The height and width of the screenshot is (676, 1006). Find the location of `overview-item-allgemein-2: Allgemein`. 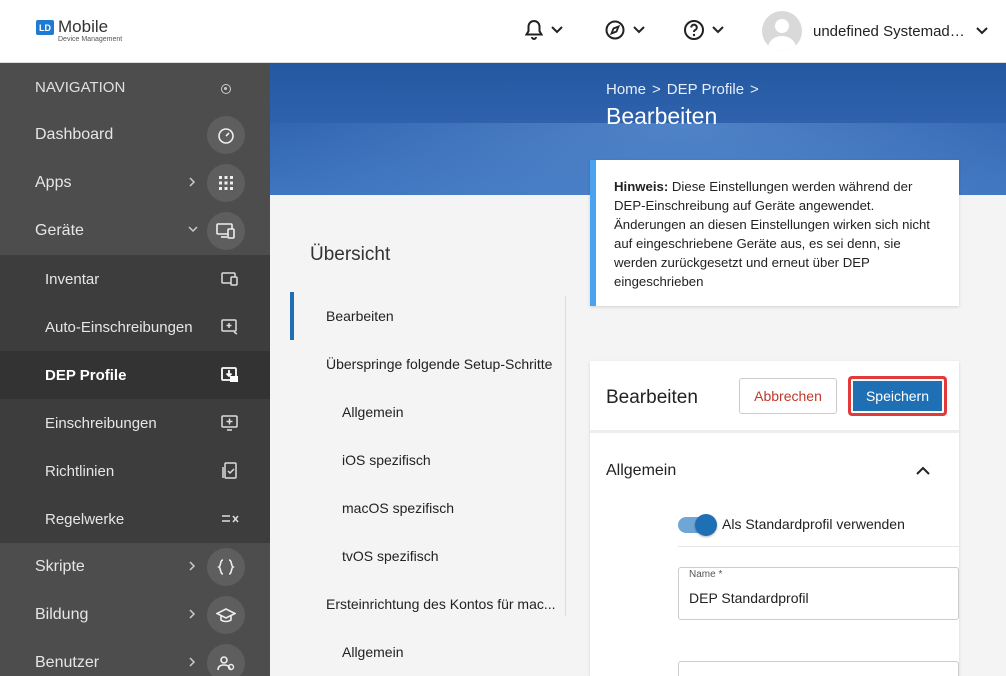

overview-item-allgemein-2: Allgemein is located at coordinates (425, 652).